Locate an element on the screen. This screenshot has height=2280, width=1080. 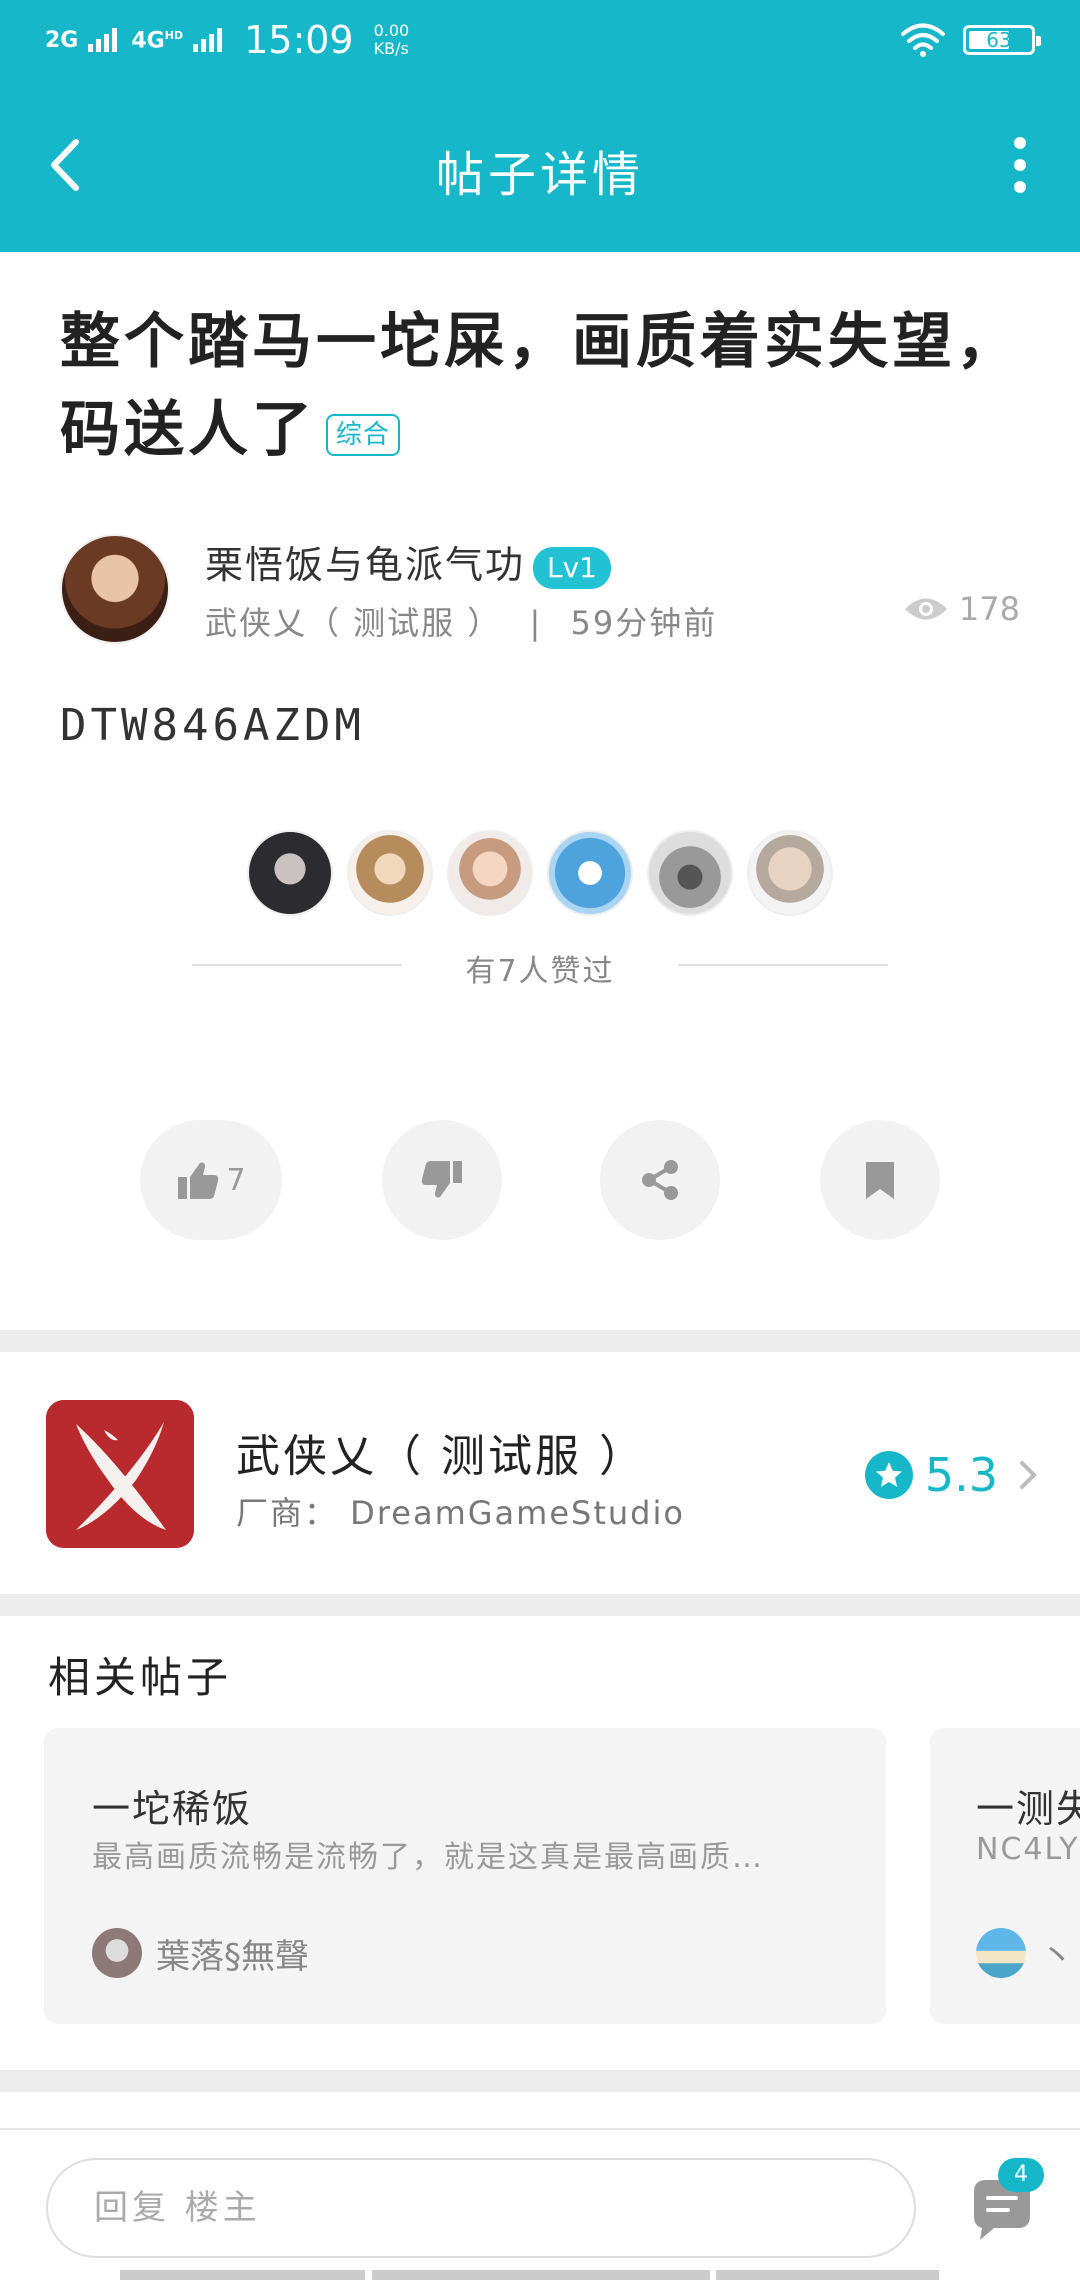
network-speed: 0.00 KB/s is located at coordinates (391, 39).